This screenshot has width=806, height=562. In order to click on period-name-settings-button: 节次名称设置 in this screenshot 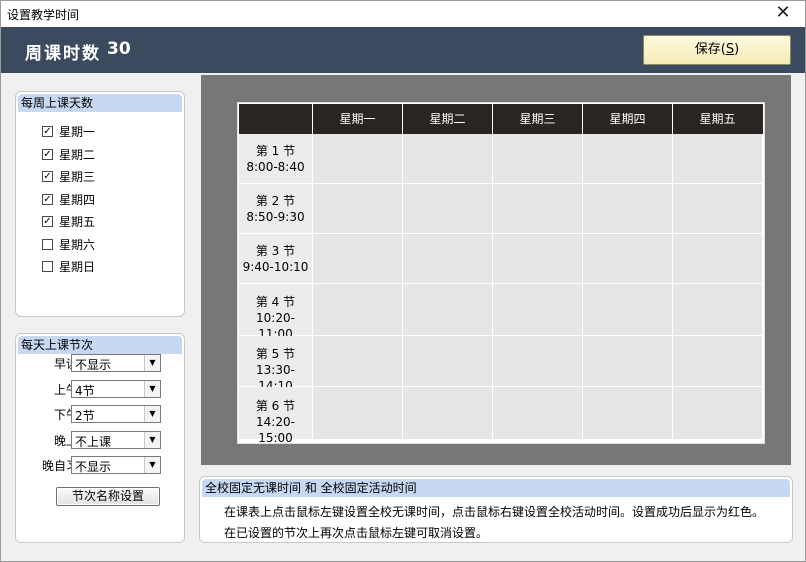, I will do `click(108, 496)`.